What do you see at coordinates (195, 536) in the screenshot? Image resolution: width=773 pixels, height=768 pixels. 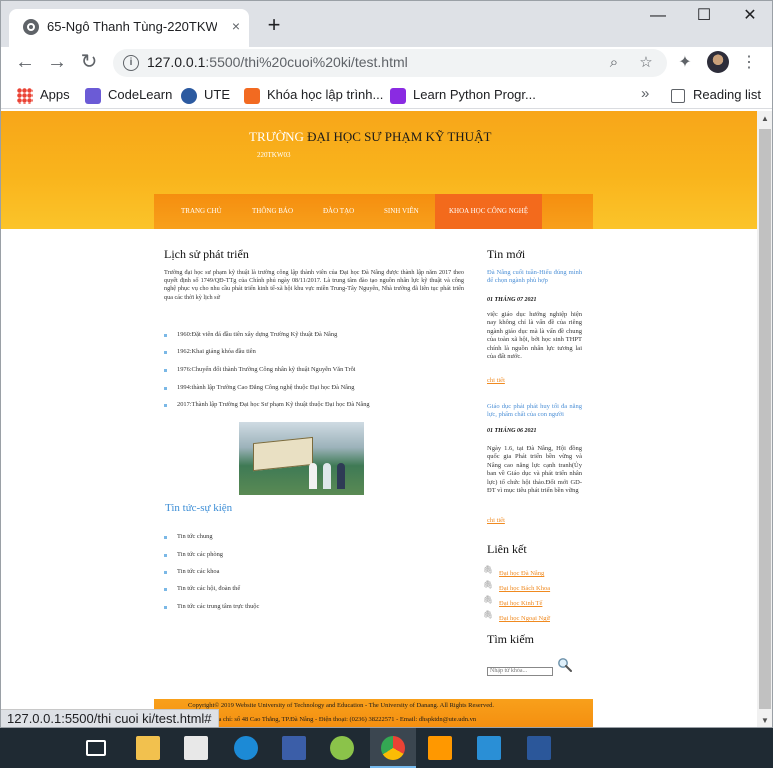 I see `events-item: Tin tức chung` at bounding box center [195, 536].